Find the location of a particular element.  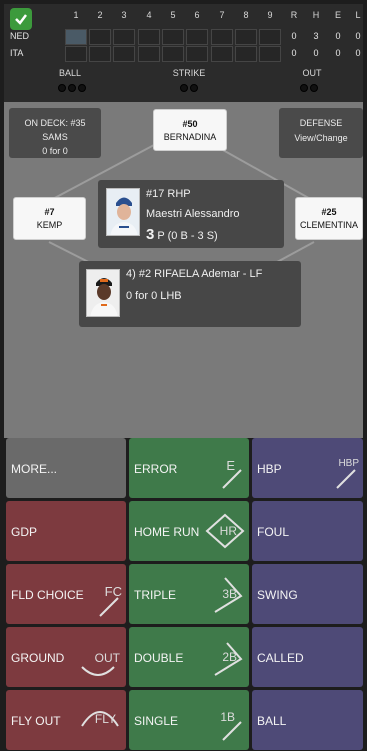

home-runs: 0 is located at coordinates (294, 53).